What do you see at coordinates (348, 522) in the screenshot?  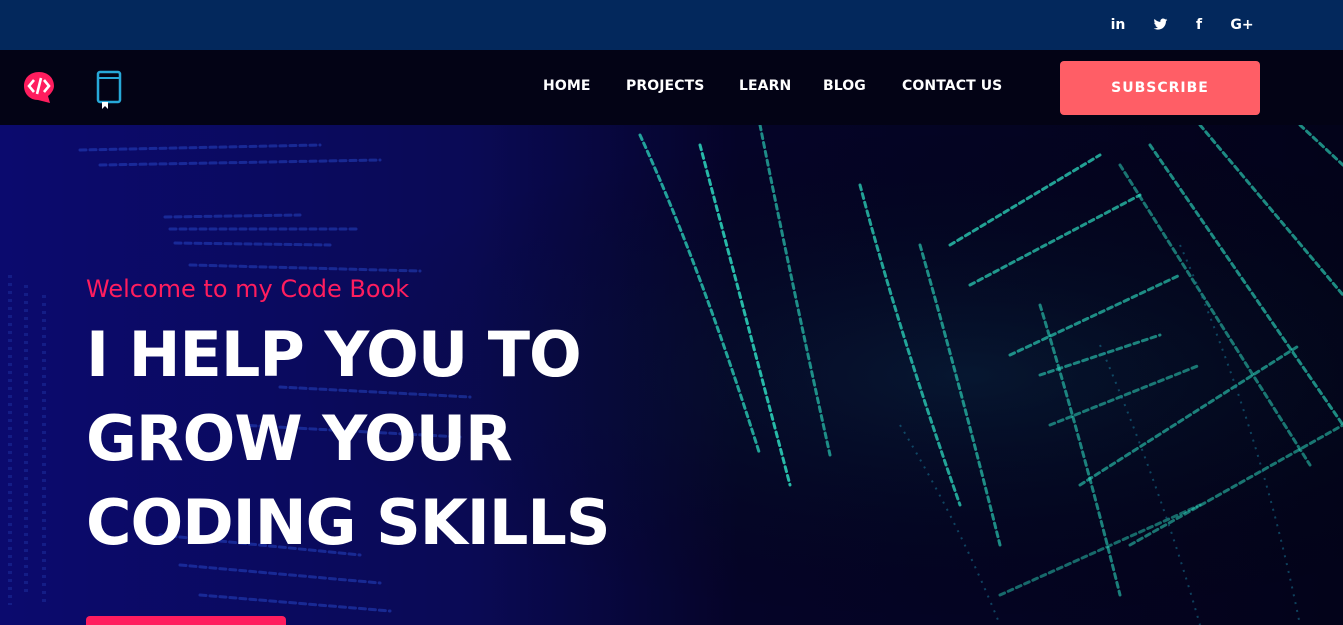 I see `hero-headline-line-3: CODING SKILLS` at bounding box center [348, 522].